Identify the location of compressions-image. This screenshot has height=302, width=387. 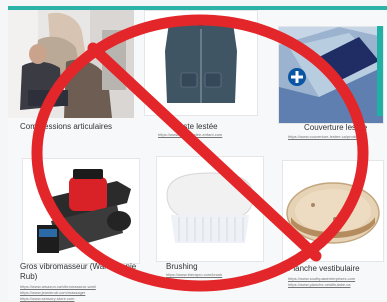
(71, 64).